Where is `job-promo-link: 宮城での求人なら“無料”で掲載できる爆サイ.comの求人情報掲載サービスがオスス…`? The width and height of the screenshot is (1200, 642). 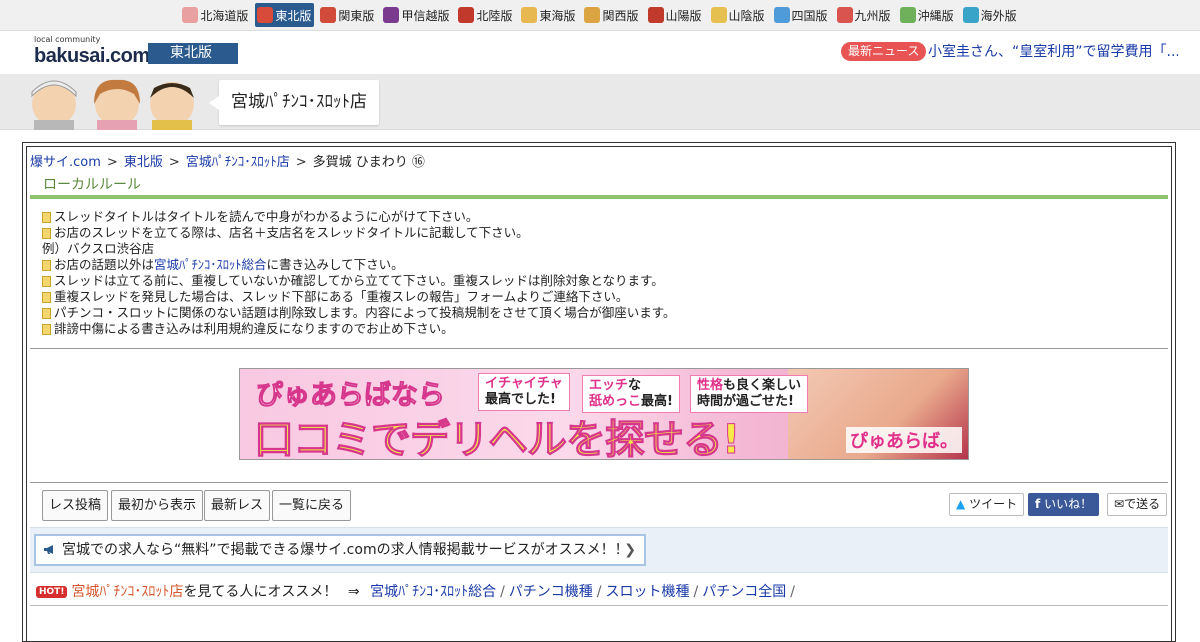
job-promo-link: 宮城での求人なら“無料”で掲載できる爆サイ.comの求人情報掲載サービスがオスス… is located at coordinates (340, 550).